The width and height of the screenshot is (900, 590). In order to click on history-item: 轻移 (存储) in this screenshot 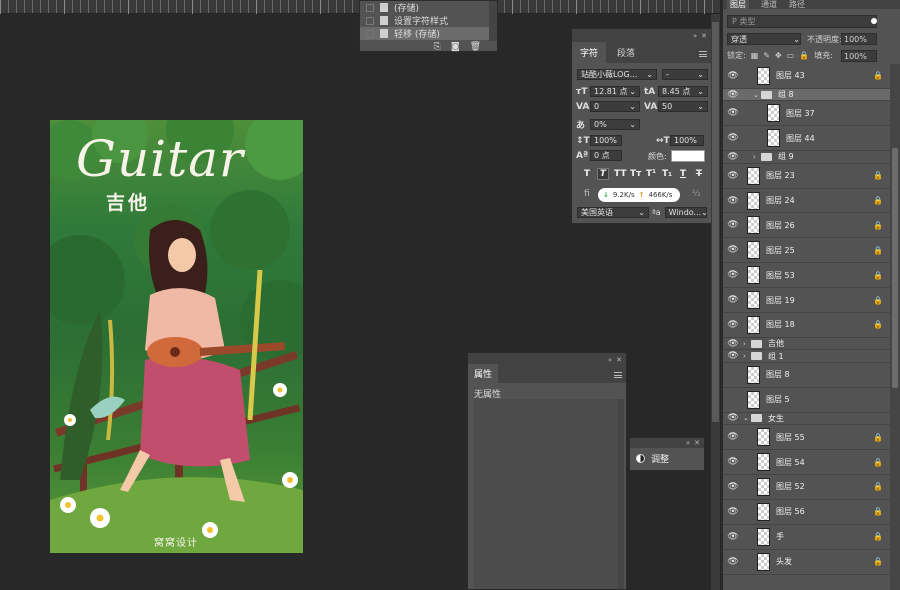, I will do `click(428, 33)`.